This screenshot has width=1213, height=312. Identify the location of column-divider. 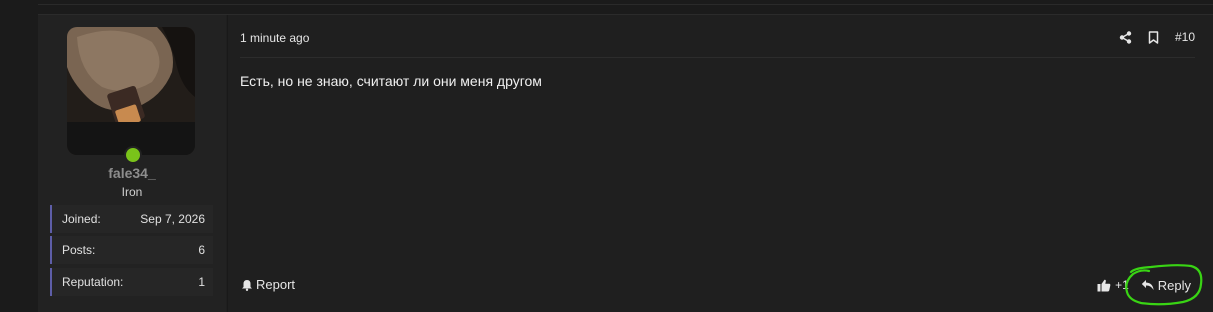
(227, 163).